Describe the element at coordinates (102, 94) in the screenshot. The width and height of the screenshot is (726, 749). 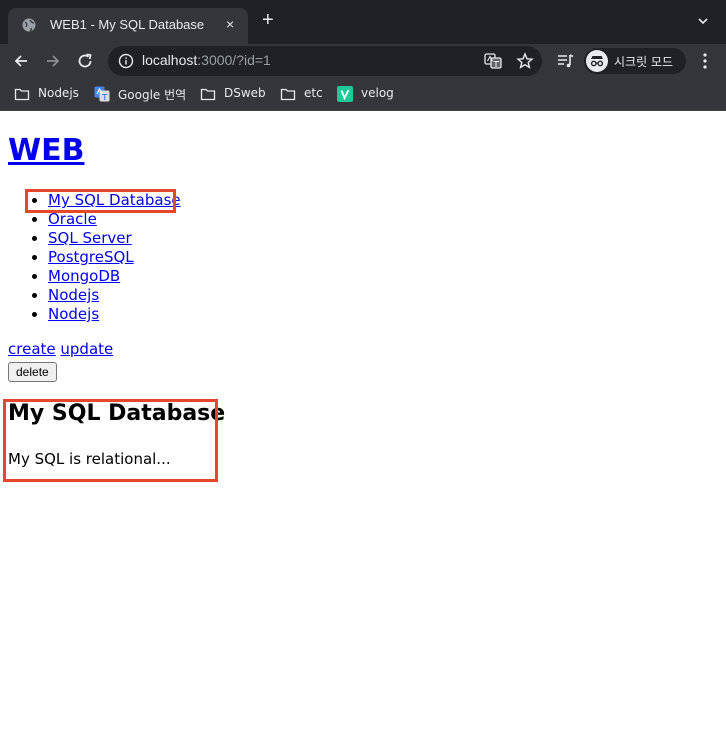
I see `google-translate-icon` at that location.